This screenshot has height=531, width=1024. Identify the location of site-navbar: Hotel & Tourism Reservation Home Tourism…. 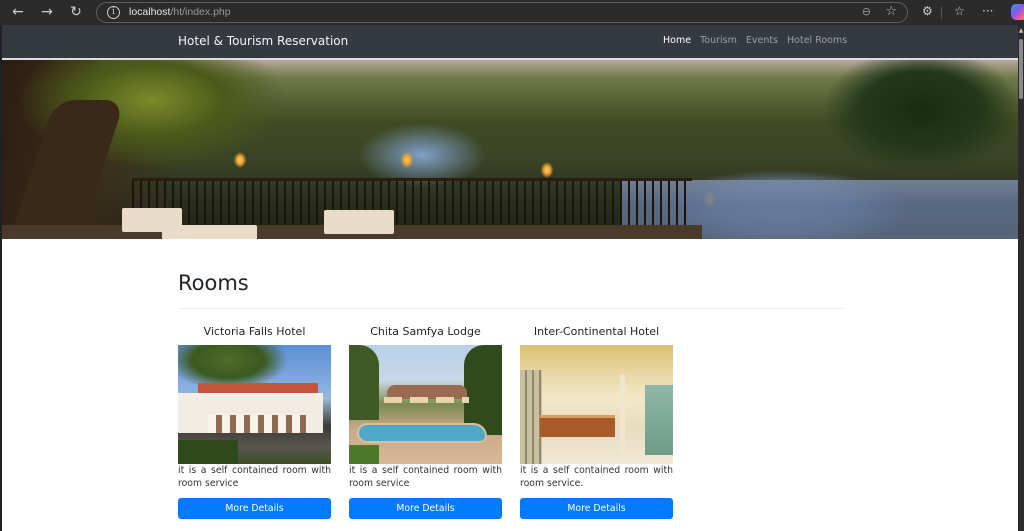
(510, 41).